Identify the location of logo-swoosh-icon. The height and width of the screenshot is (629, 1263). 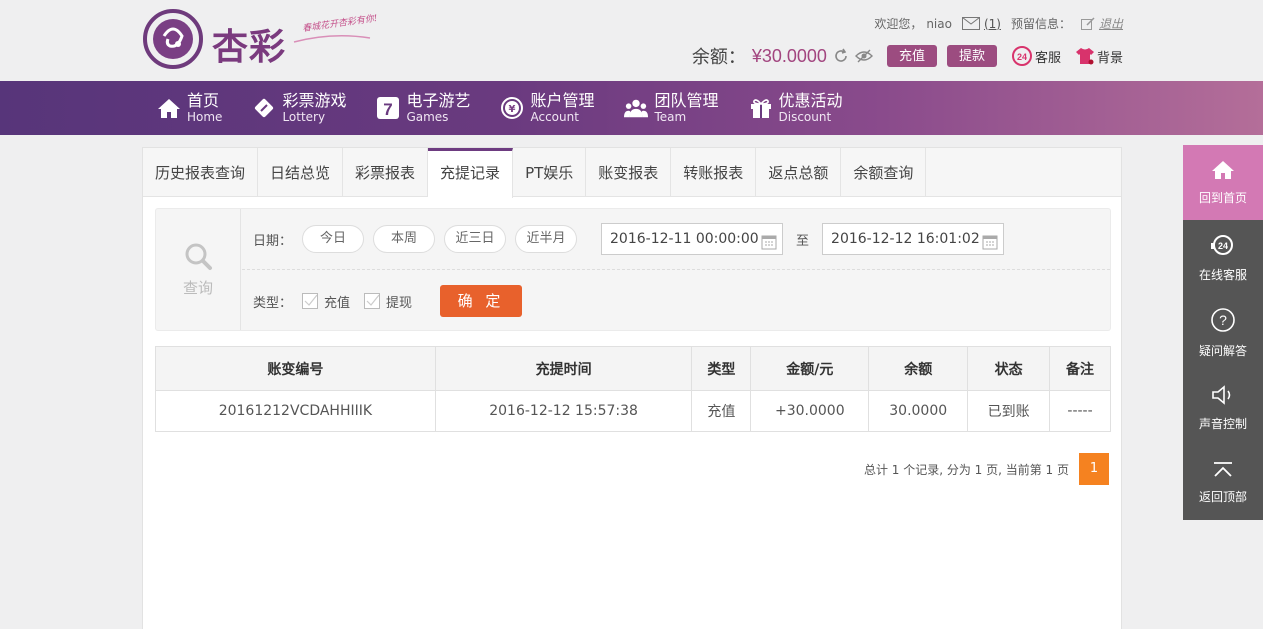
(332, 39).